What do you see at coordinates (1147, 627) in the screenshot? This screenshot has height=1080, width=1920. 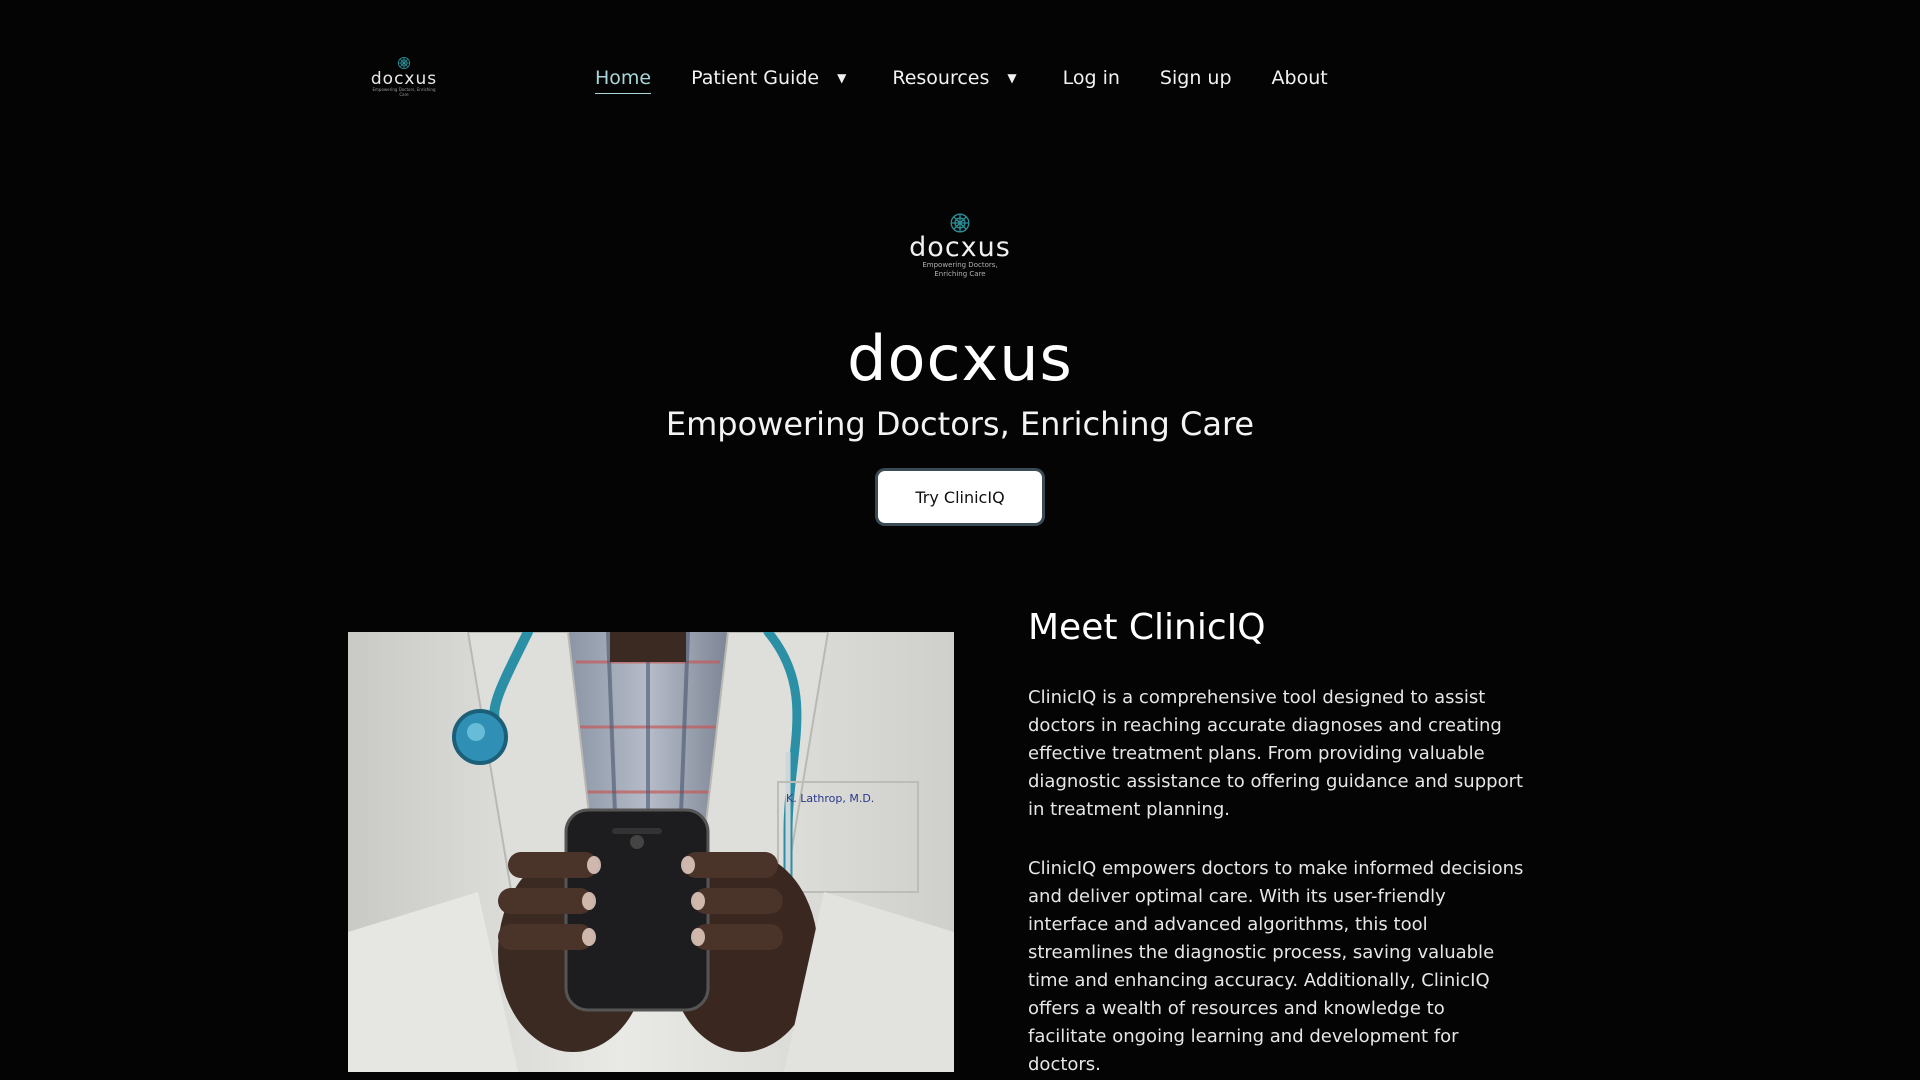 I see `meet-cliniciq-heading: Meet ClinicIQ` at bounding box center [1147, 627].